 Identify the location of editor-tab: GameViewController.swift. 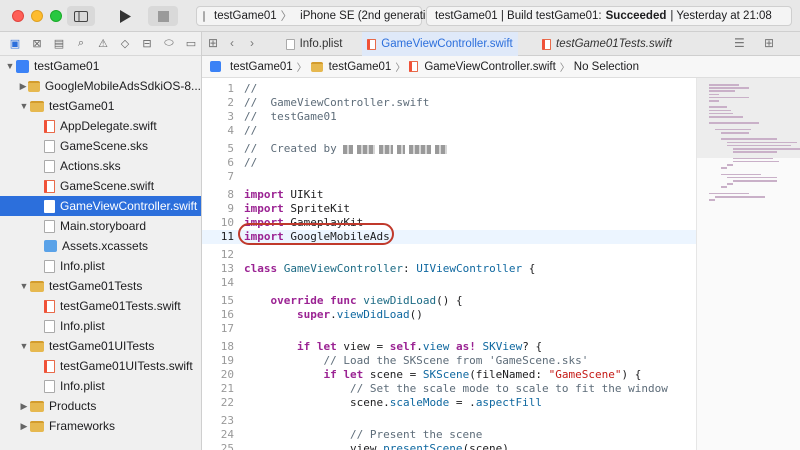
(440, 44).